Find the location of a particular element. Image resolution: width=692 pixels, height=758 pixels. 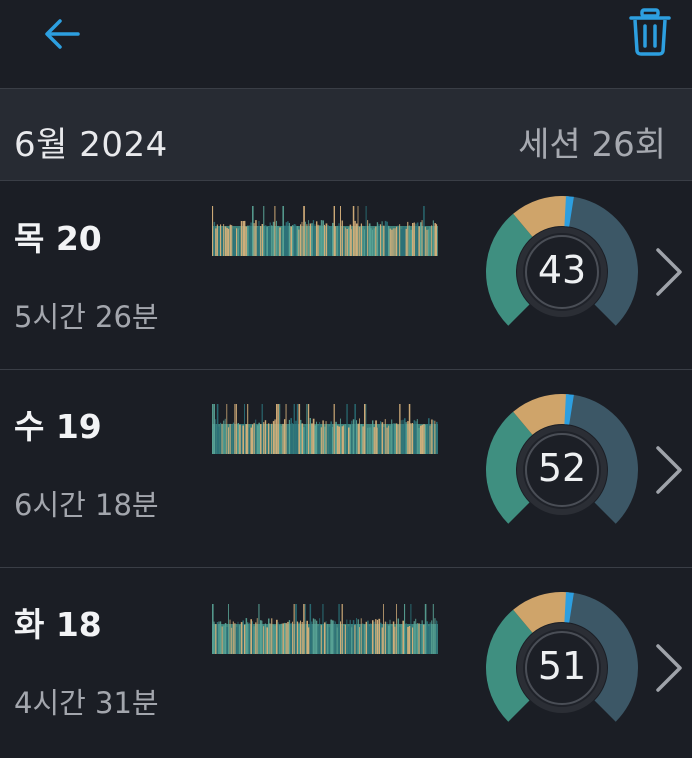

sleep-score-value: 52 is located at coordinates (562, 468).